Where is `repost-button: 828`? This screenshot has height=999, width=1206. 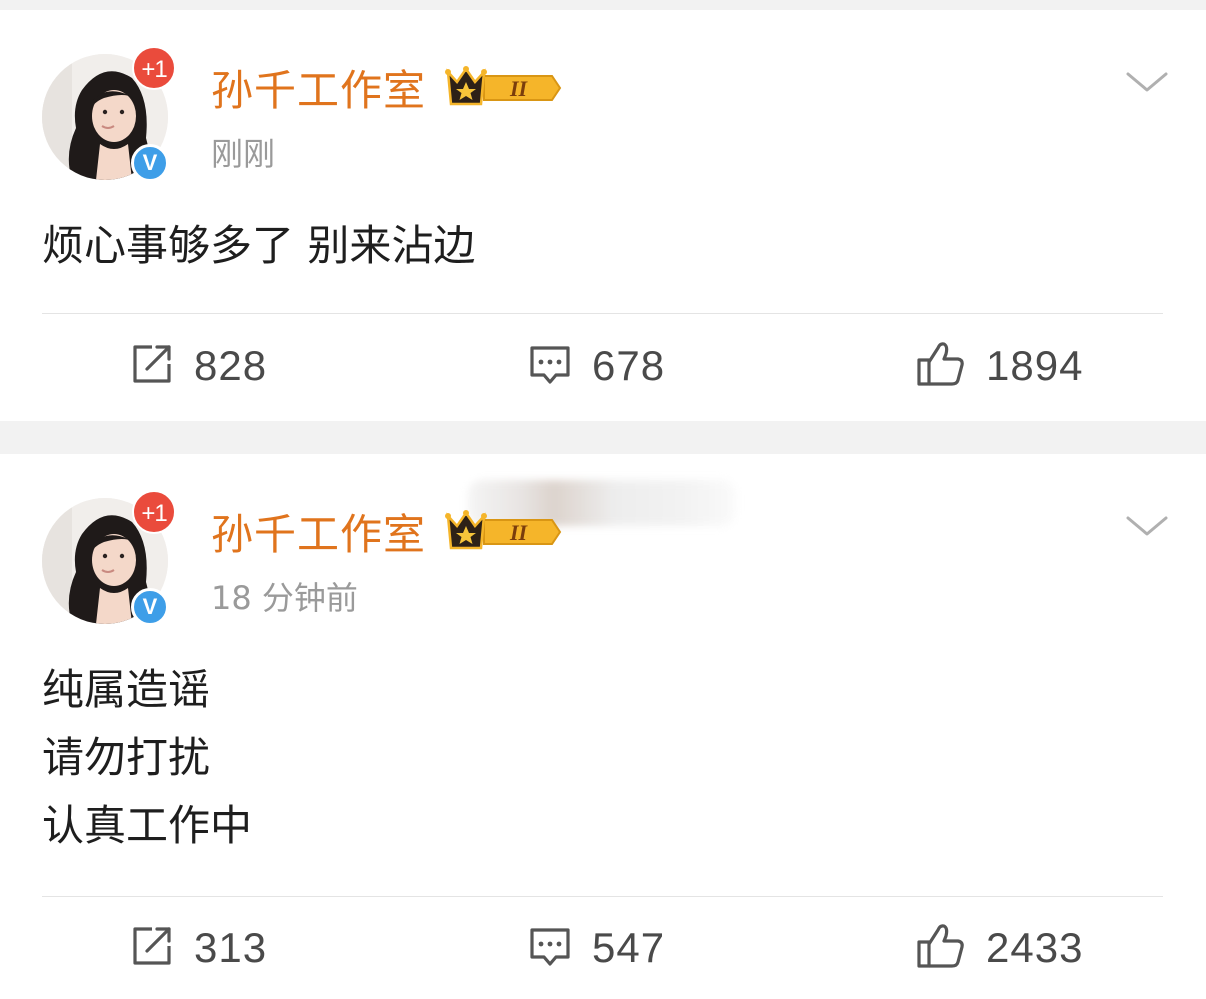 repost-button: 828 is located at coordinates (198, 366).